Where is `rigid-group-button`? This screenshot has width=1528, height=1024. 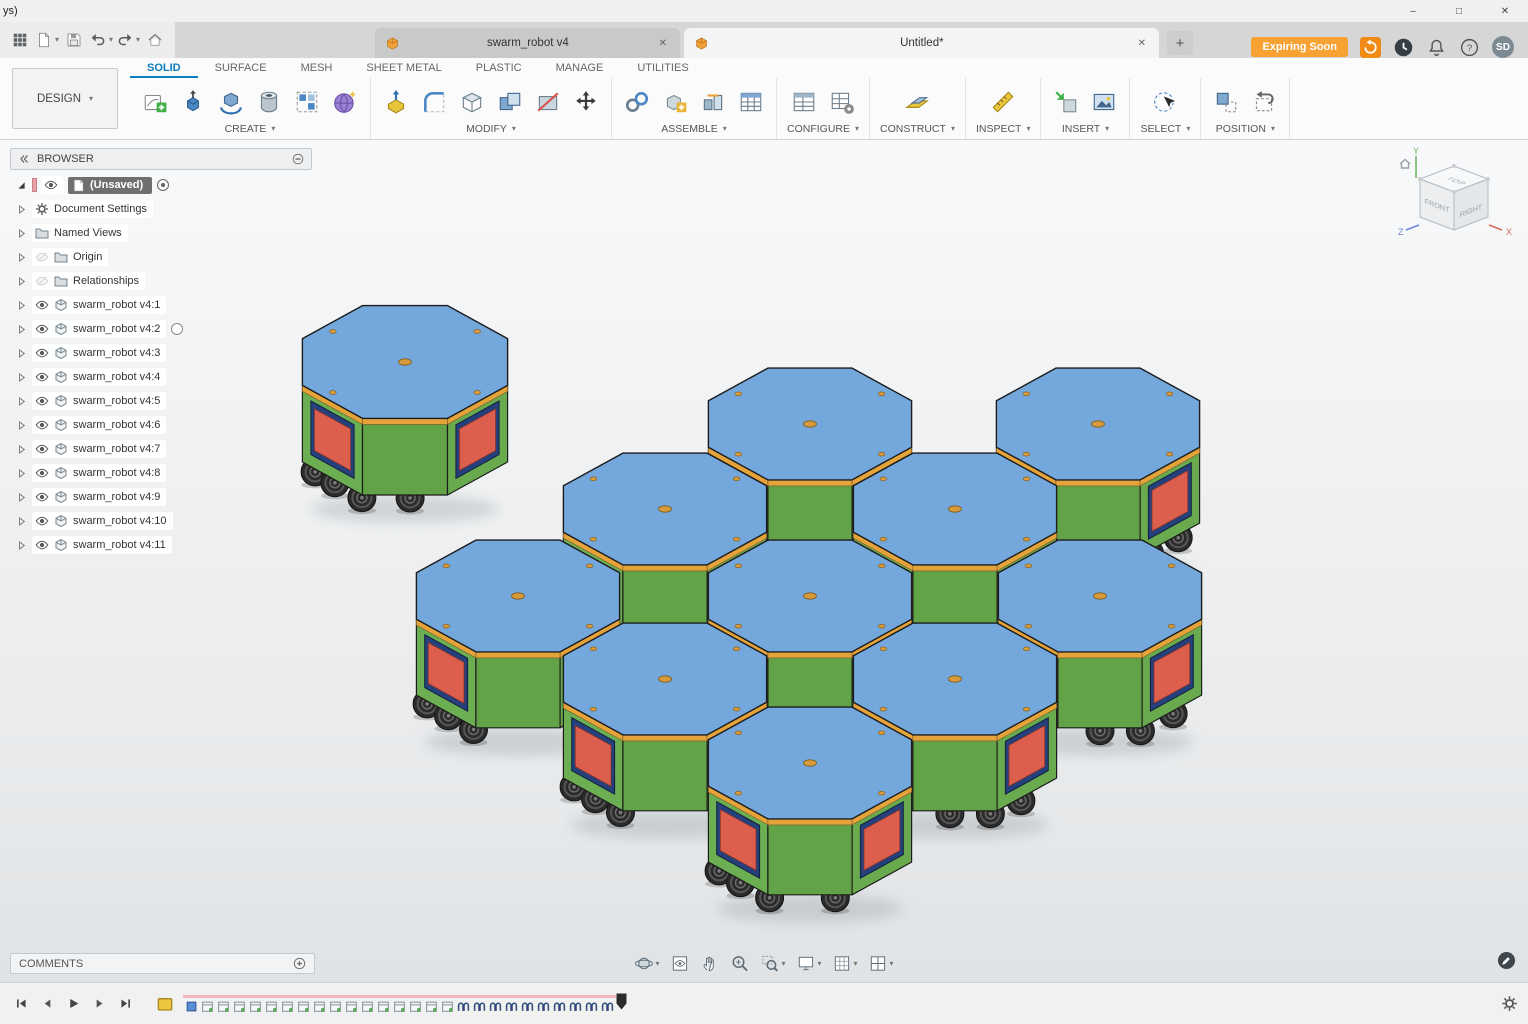
rigid-group-button is located at coordinates (713, 102).